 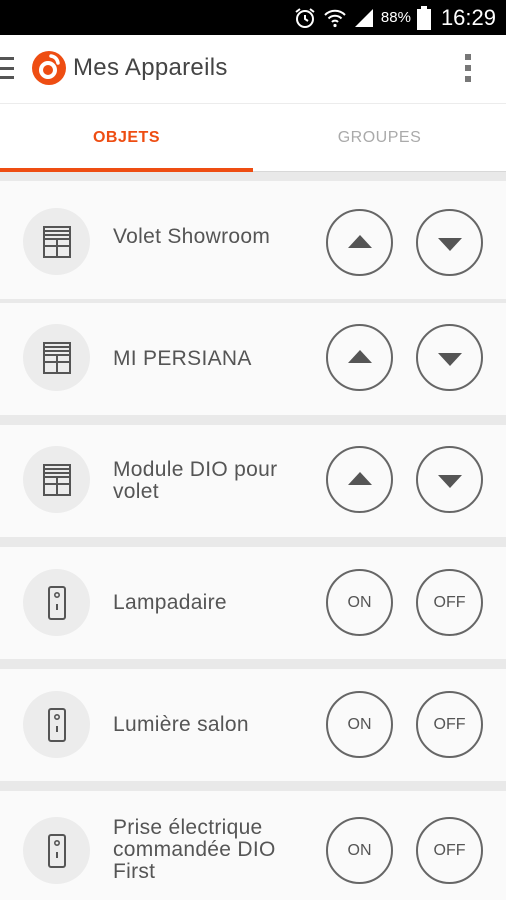 I want to click on device-name: Lampadaire, so click(x=170, y=602).